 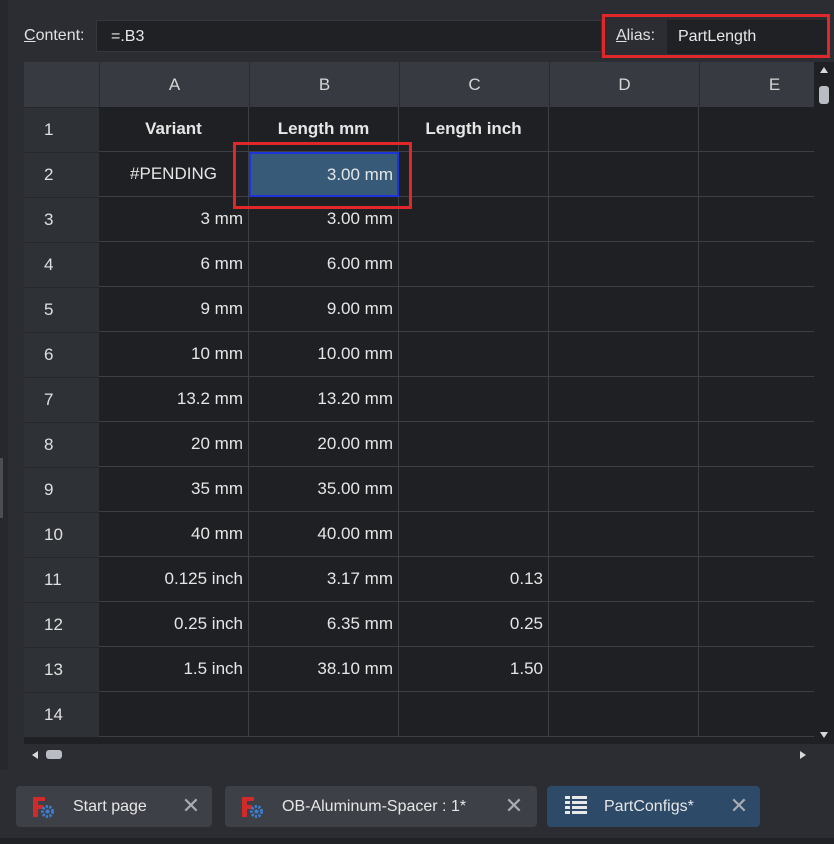 What do you see at coordinates (756, 399) in the screenshot?
I see `cell-e7` at bounding box center [756, 399].